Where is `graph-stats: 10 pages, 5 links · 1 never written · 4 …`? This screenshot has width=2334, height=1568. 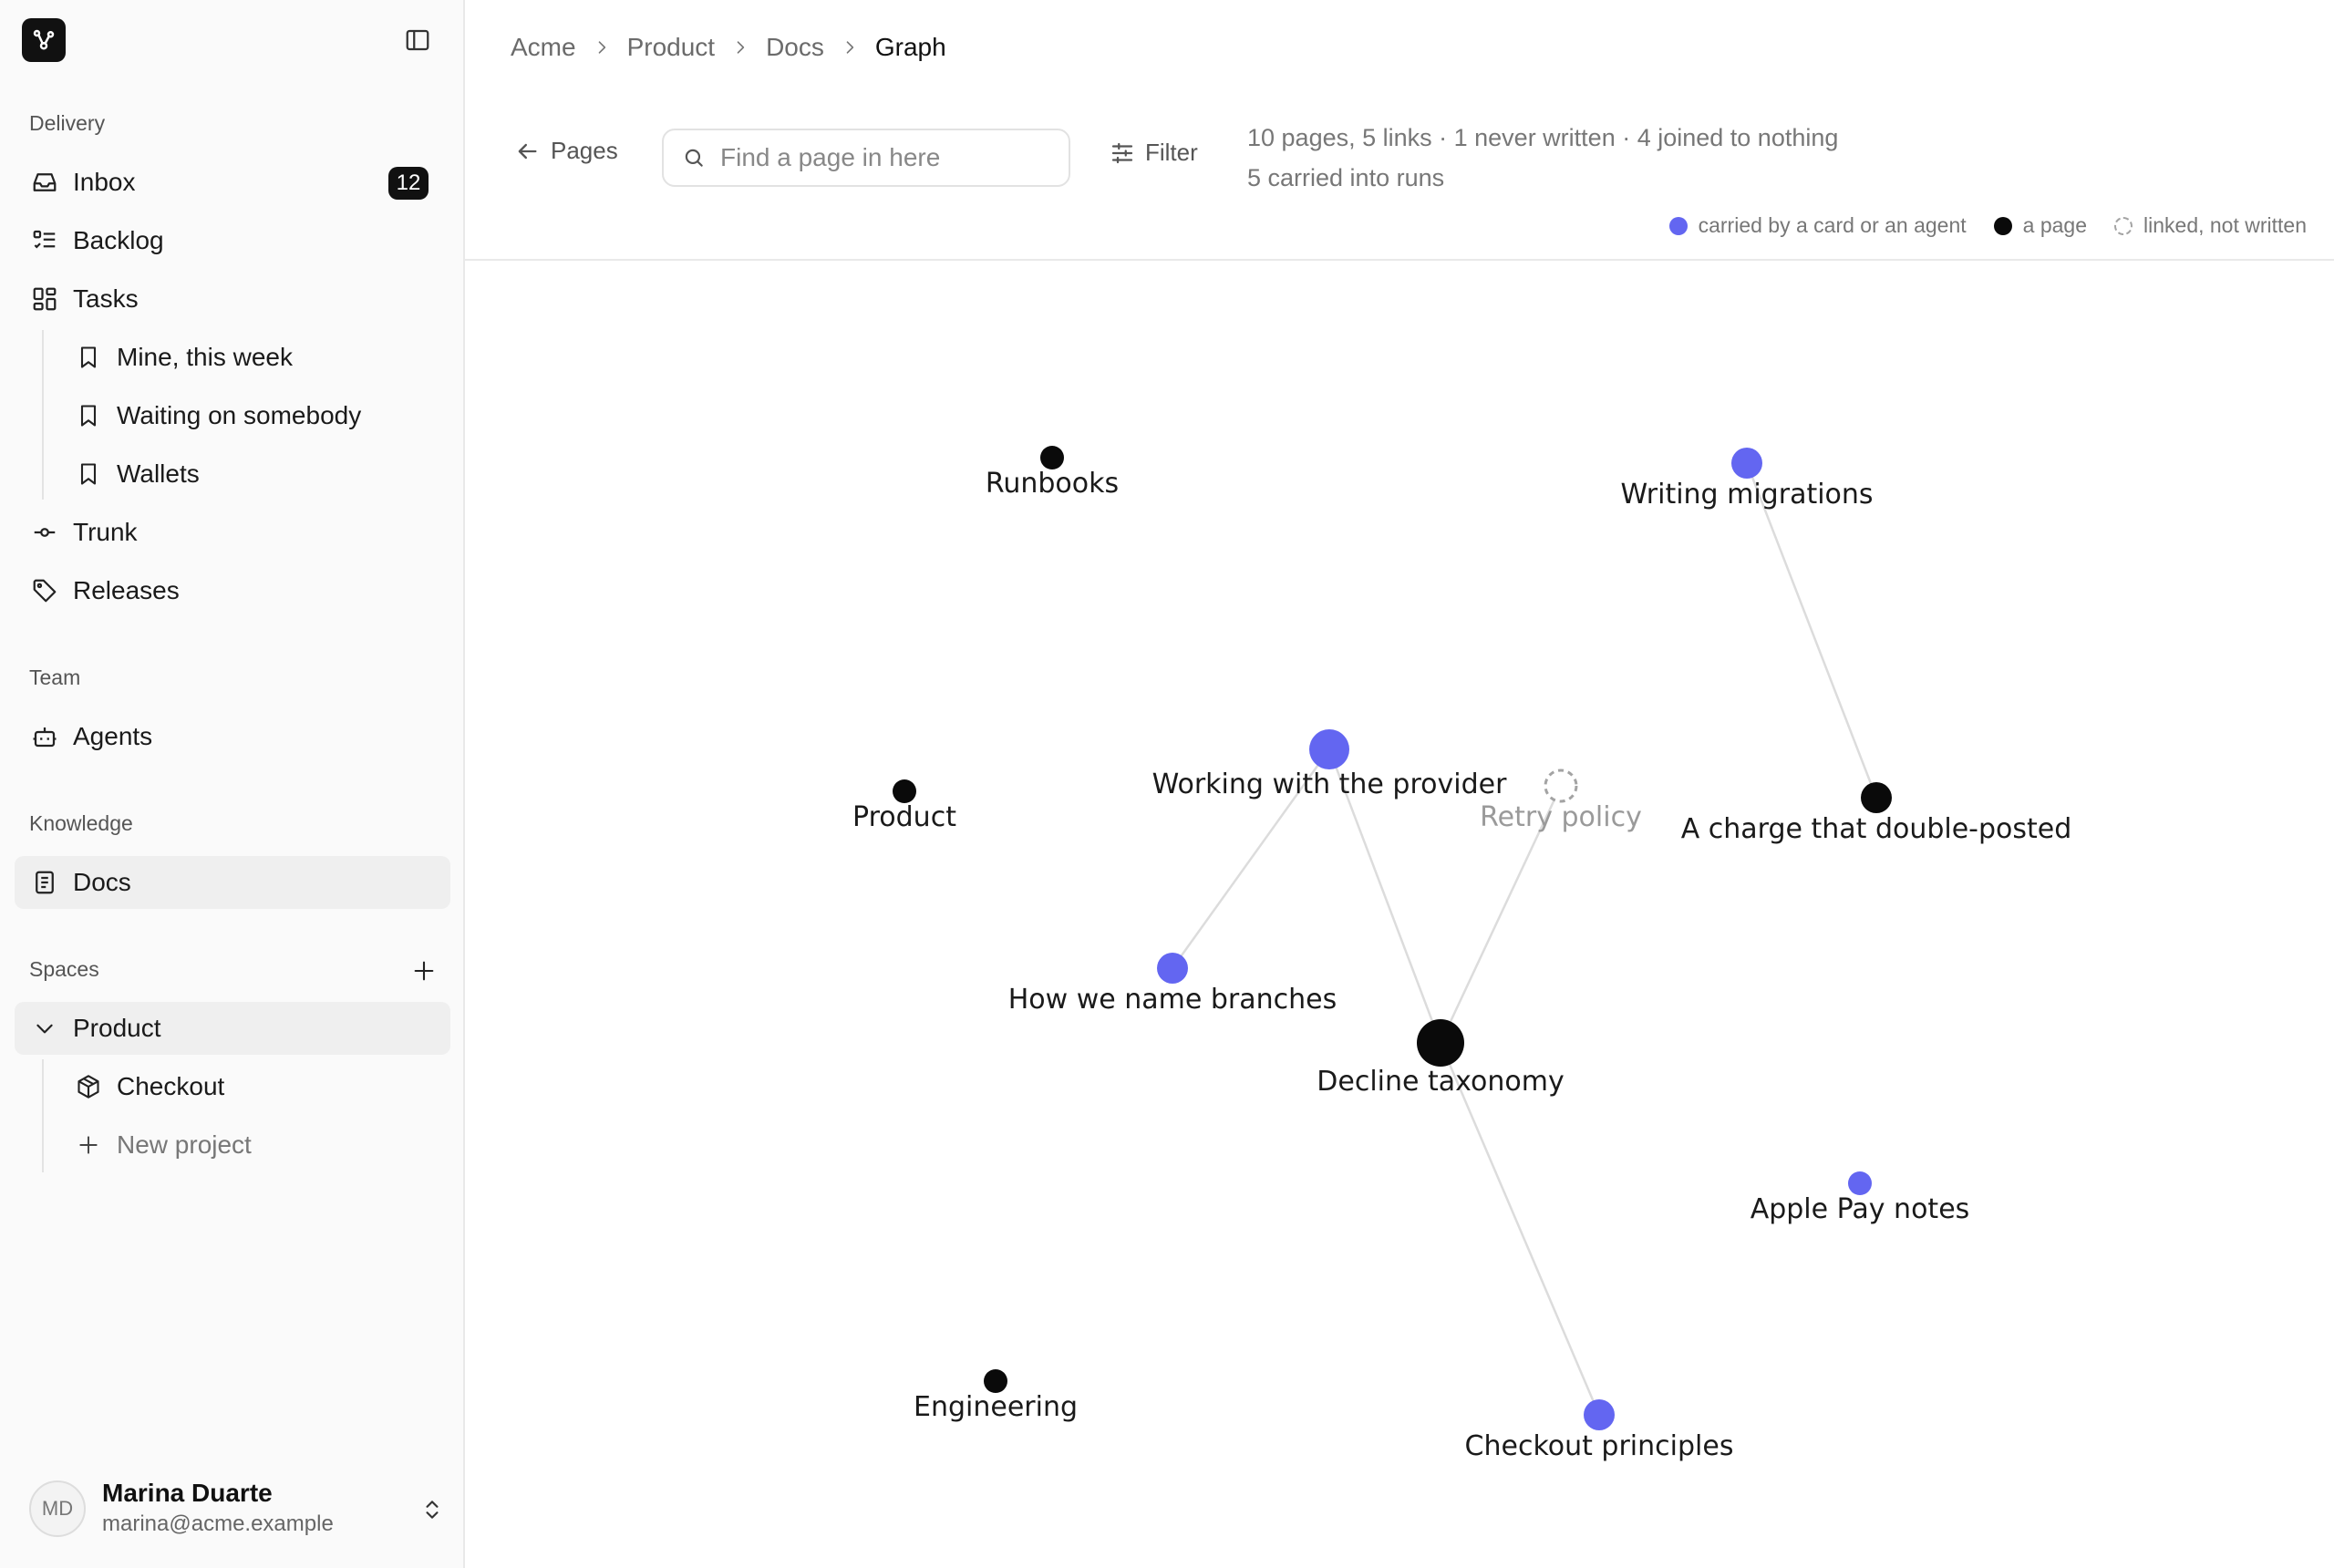 graph-stats: 10 pages, 5 links · 1 never written · 4 … is located at coordinates (1543, 137).